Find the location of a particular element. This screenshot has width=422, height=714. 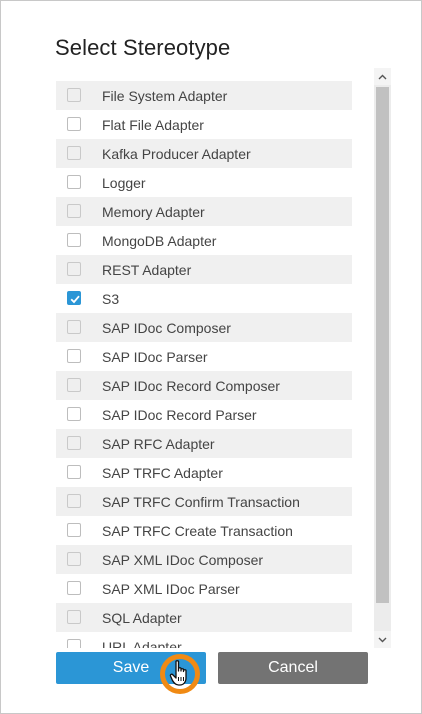

stereotype-item: Flat File Adapter is located at coordinates (204, 124).